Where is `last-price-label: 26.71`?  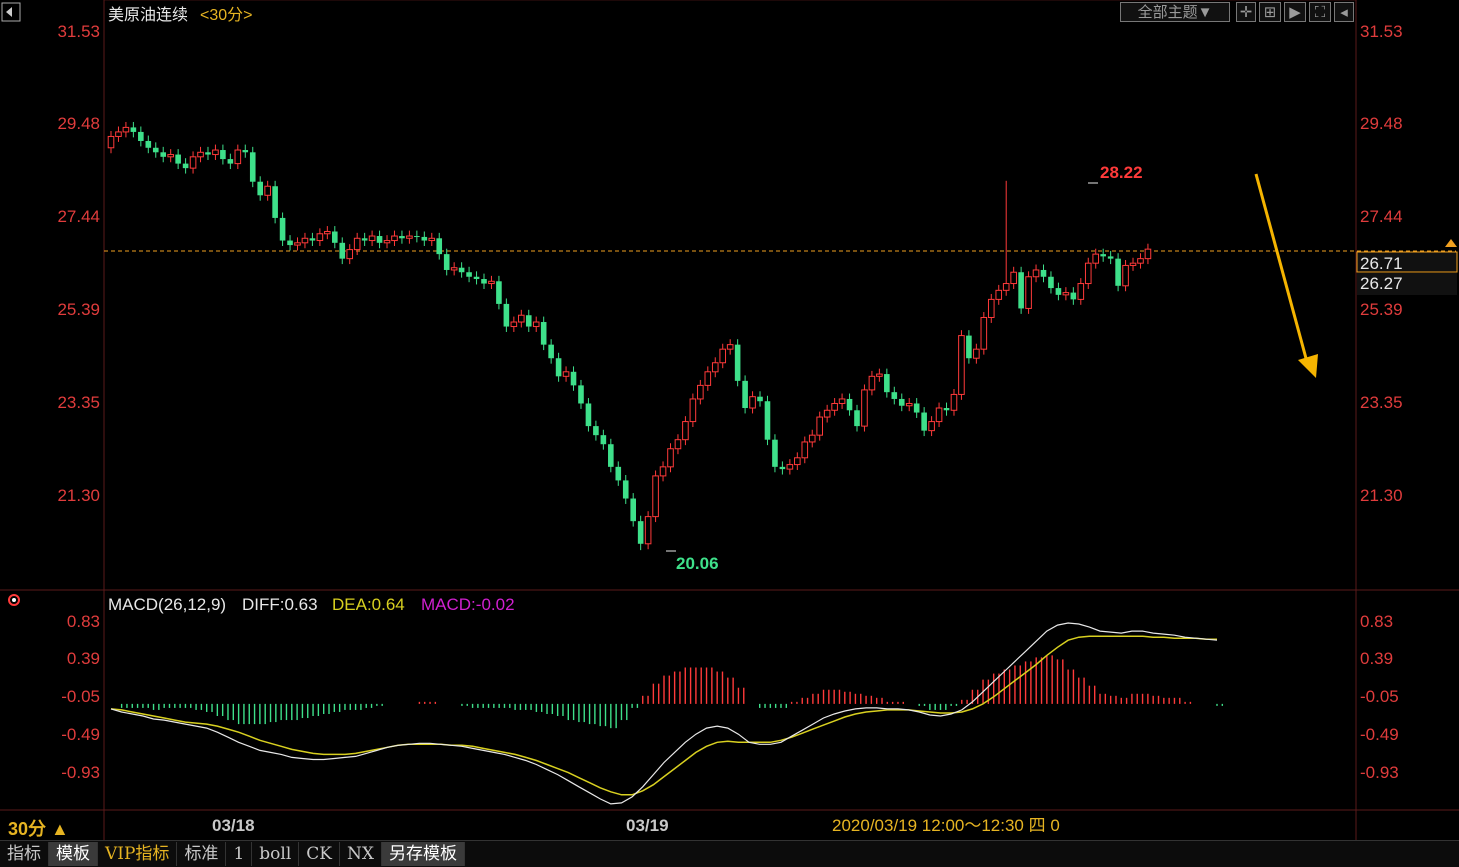
last-price-label: 26.71 is located at coordinates (1381, 263).